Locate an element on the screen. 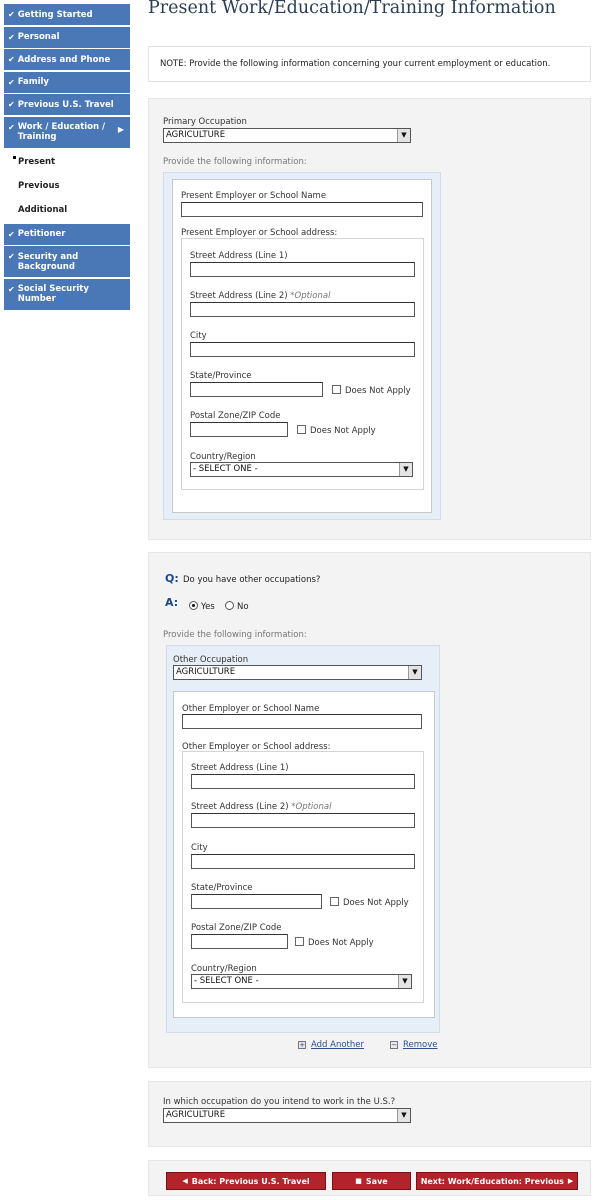  arrow-left-icon: ◀ is located at coordinates (185, 1181).